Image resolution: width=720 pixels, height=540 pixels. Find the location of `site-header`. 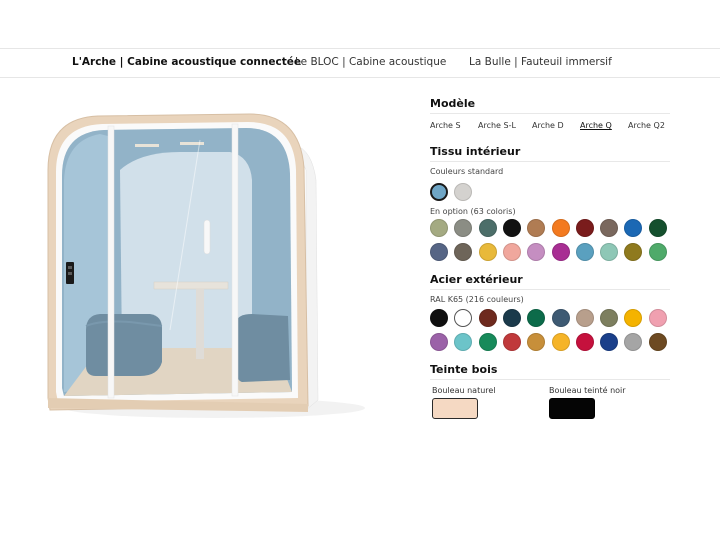

site-header is located at coordinates (360, 24).